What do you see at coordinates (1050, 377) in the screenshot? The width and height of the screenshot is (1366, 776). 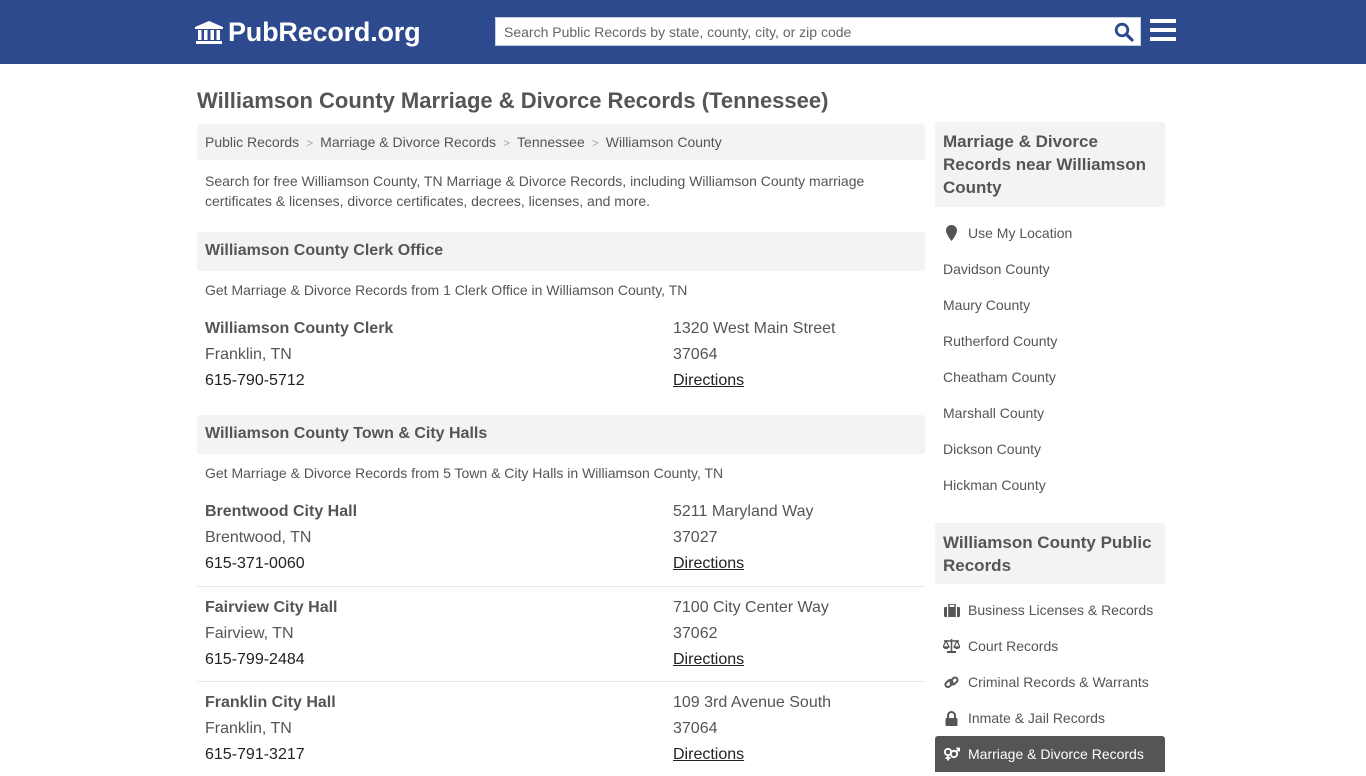 I see `nearby-county-link: Cheatham County` at bounding box center [1050, 377].